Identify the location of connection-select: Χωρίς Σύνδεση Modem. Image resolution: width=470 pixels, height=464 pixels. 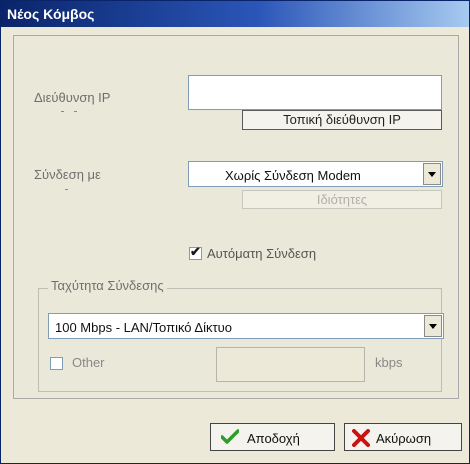
(315, 174).